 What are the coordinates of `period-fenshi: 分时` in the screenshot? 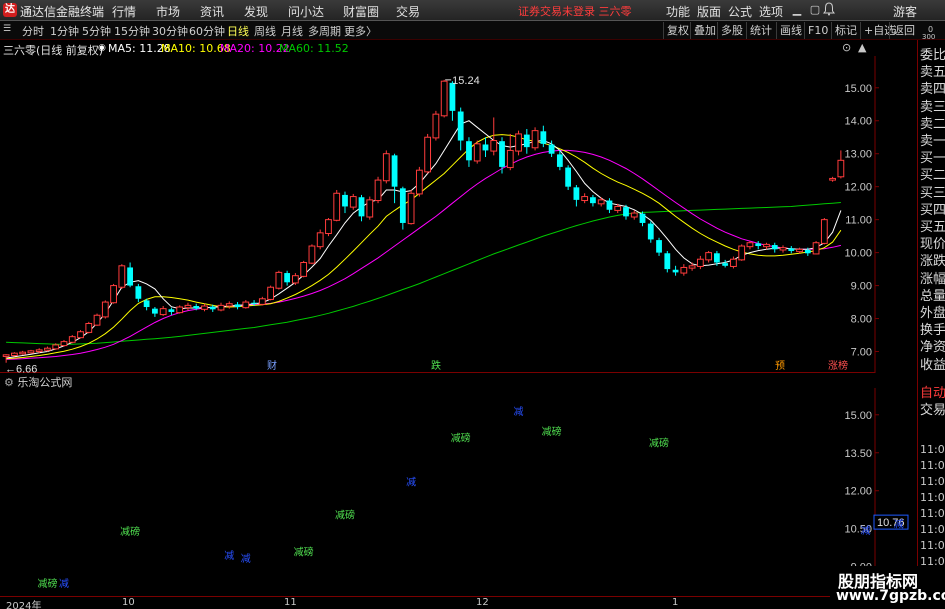 It's located at (33, 31).